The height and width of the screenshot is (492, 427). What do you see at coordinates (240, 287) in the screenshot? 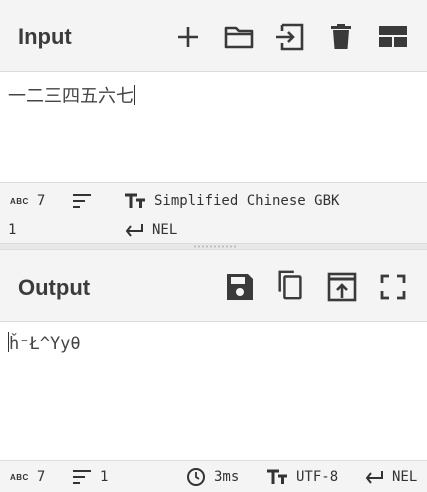
I see `save-icon` at bounding box center [240, 287].